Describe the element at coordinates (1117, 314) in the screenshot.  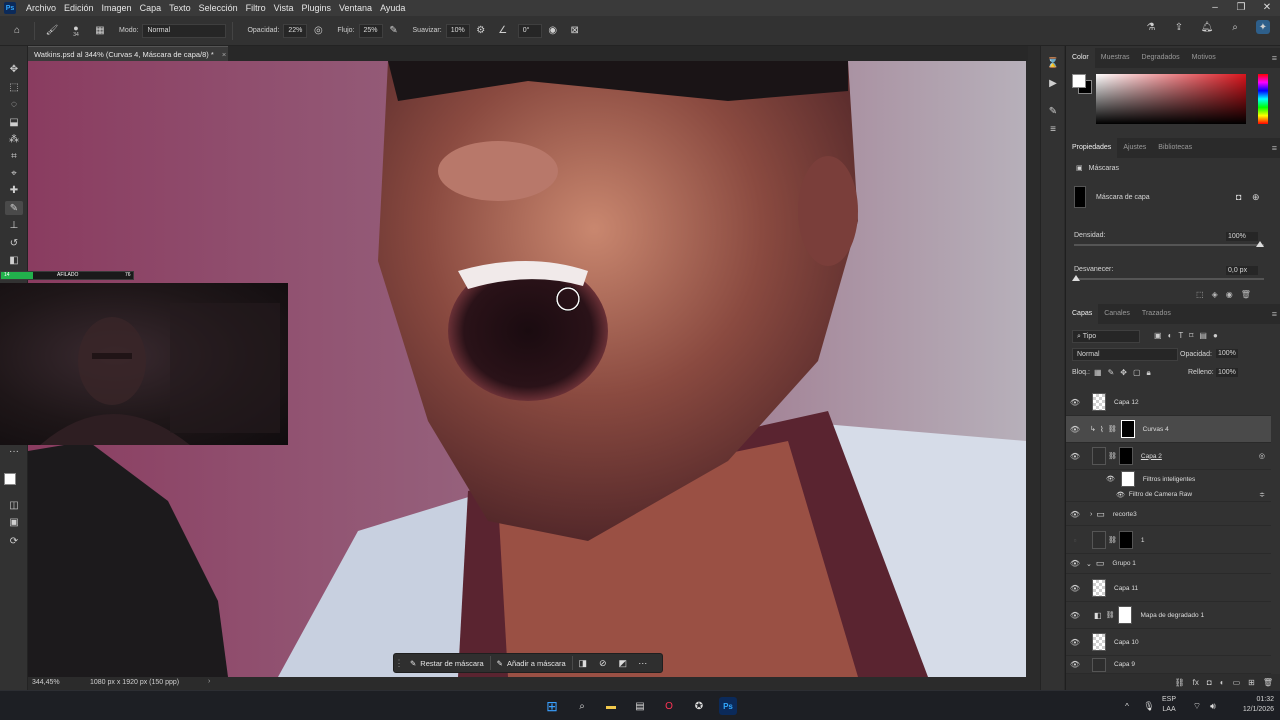
I see `tab-channels: Canales` at that location.